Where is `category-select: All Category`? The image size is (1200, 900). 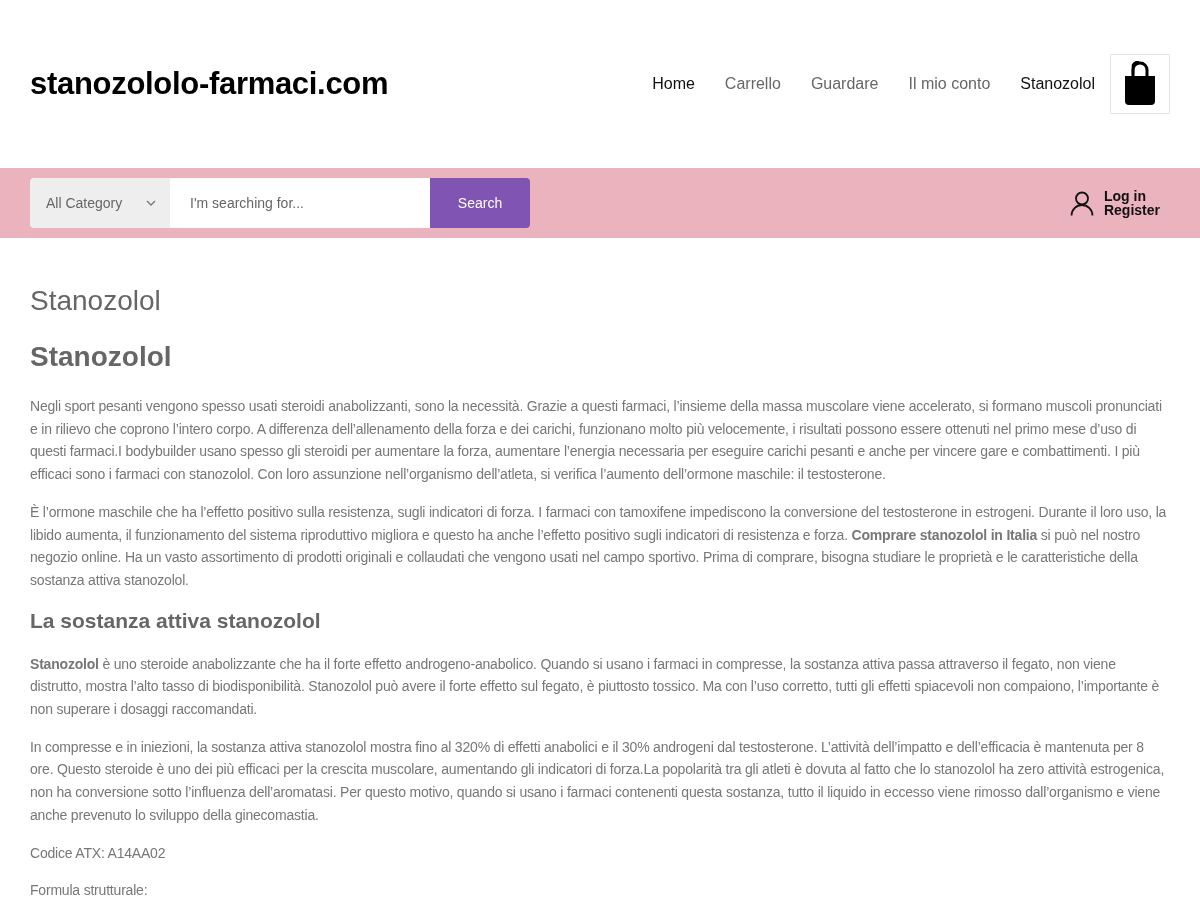
category-select: All Category is located at coordinates (100, 203).